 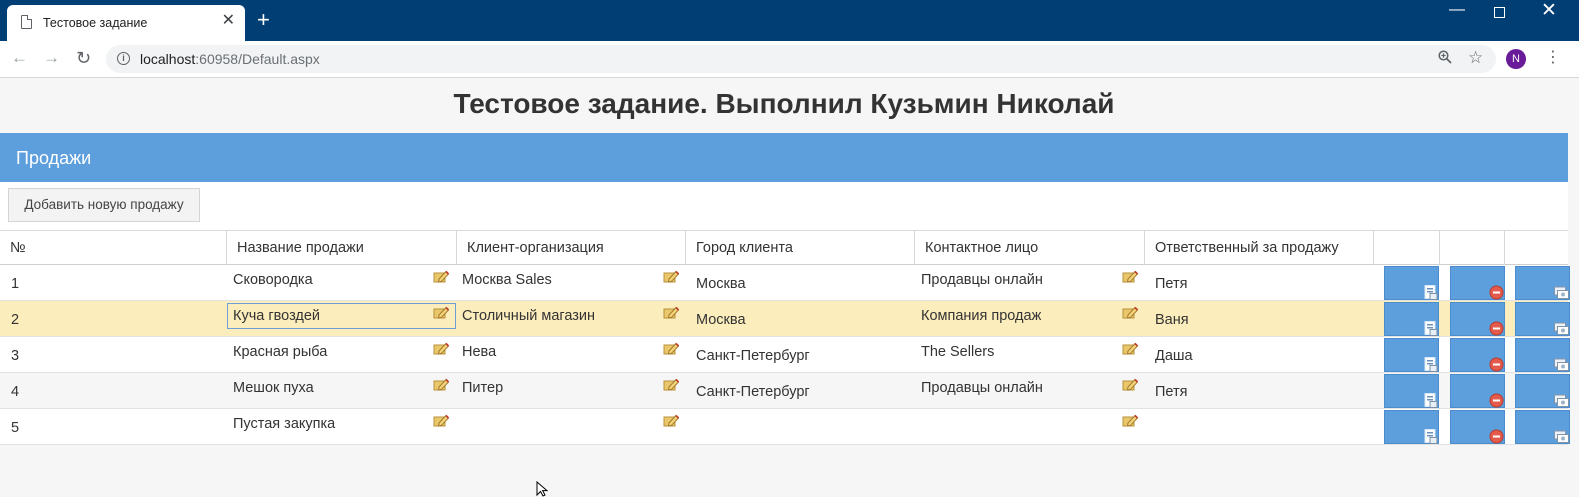 I want to click on row-number: 3, so click(x=15, y=356).